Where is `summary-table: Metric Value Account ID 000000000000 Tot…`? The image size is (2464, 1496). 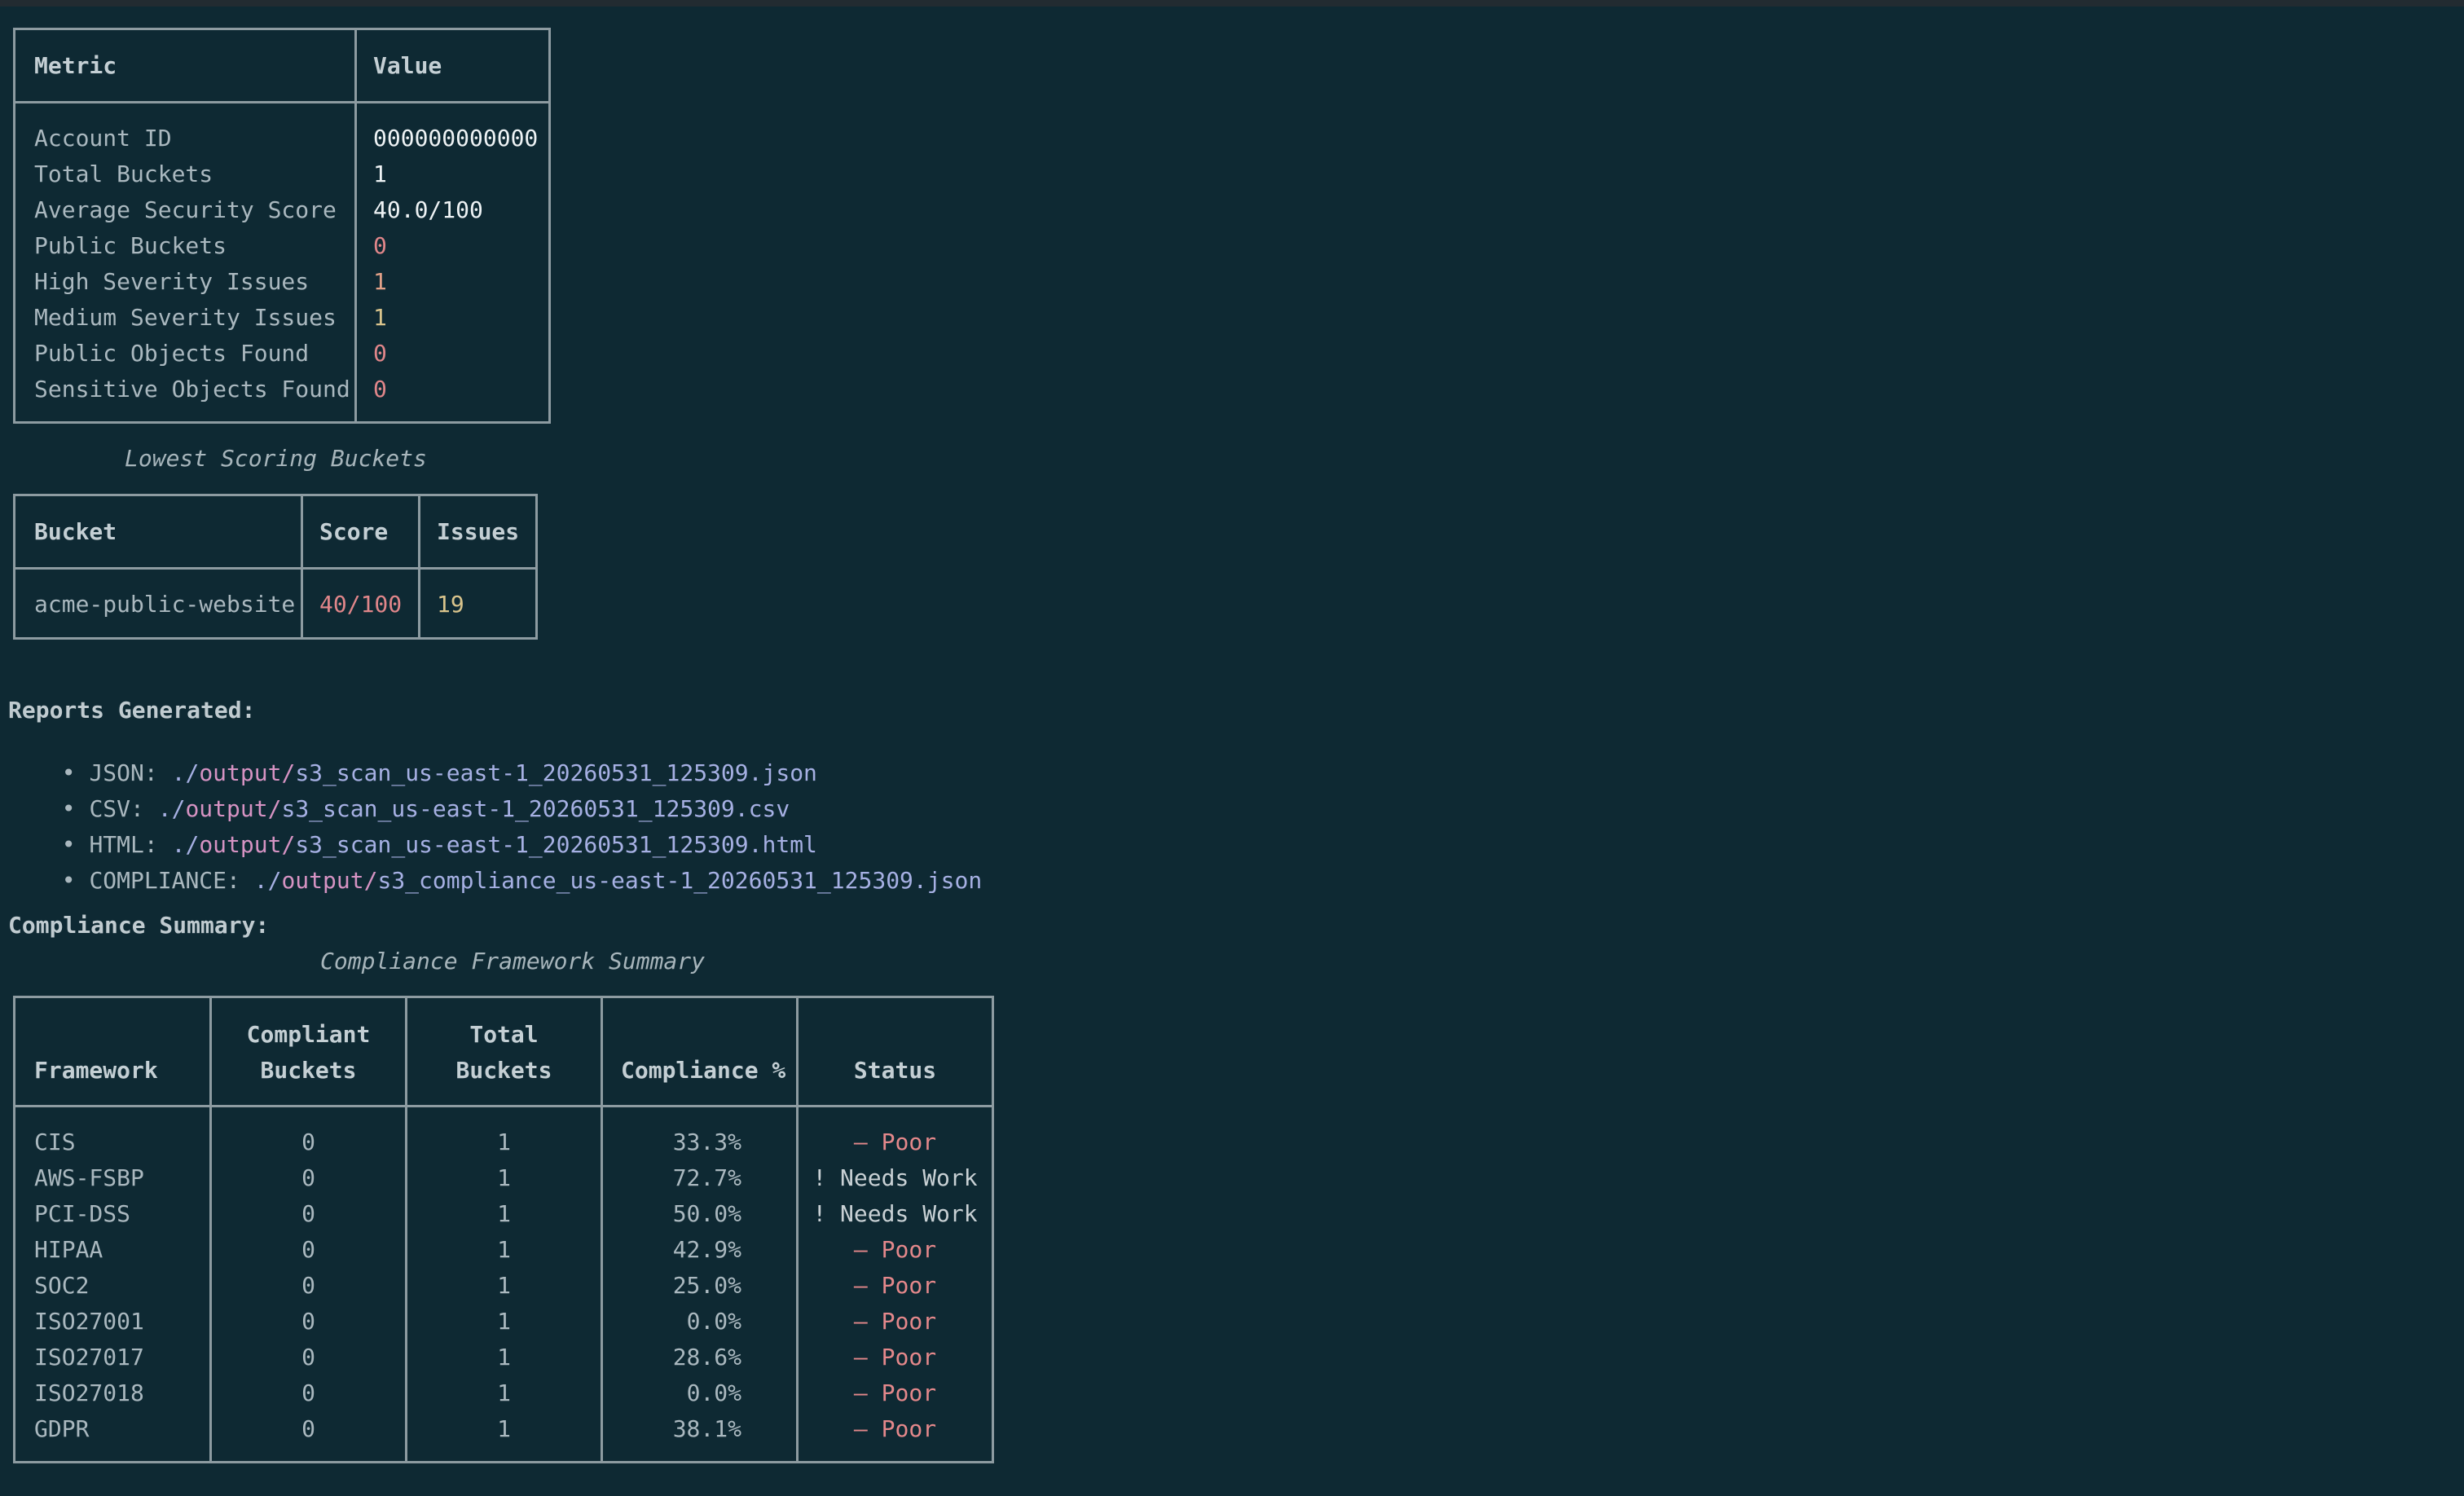 summary-table: Metric Value Account ID 000000000000 Tot… is located at coordinates (282, 226).